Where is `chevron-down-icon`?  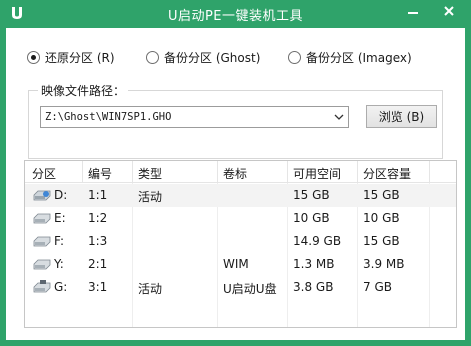
chevron-down-icon is located at coordinates (339, 117).